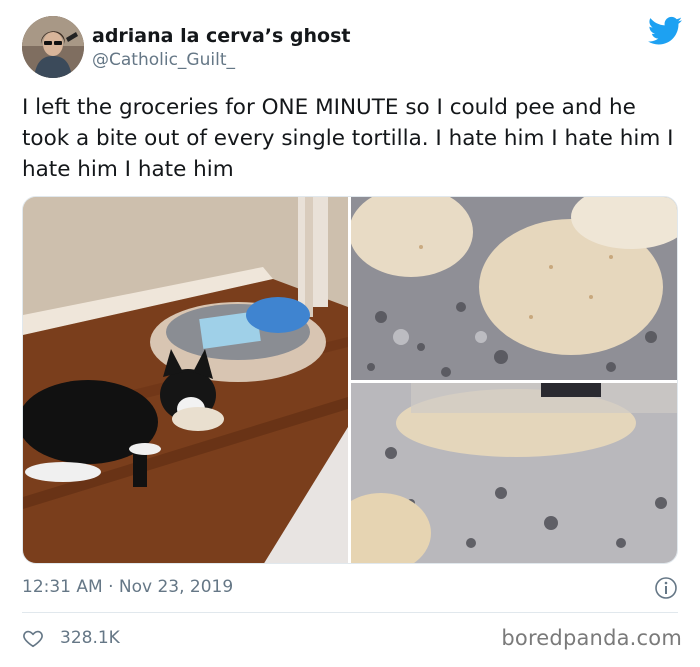  I want to click on twitter-bird-icon, so click(665, 31).